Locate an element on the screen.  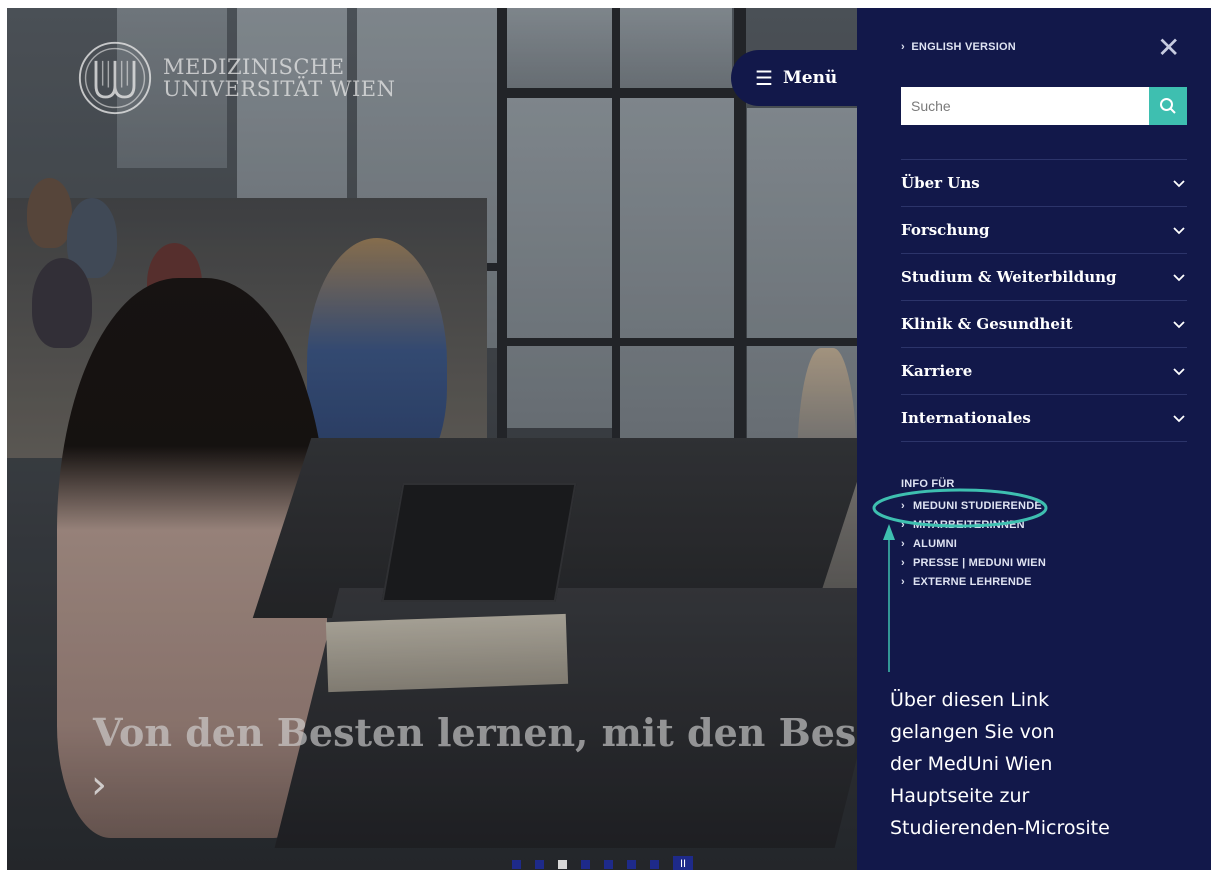
nav-item-karriere: Karriere is located at coordinates (1044, 371).